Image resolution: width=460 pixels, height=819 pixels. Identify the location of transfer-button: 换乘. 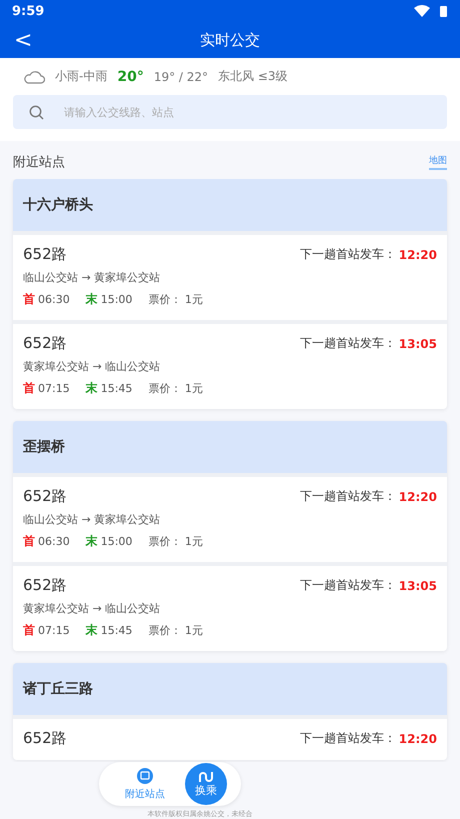
(206, 784).